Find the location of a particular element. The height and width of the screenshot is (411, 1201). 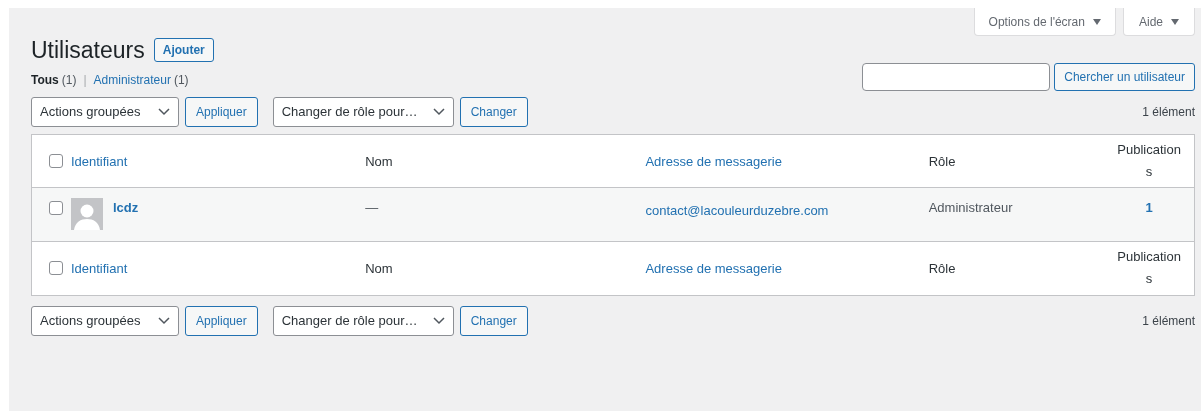

screen-options-tab: Options de l'écran is located at coordinates (1044, 22).